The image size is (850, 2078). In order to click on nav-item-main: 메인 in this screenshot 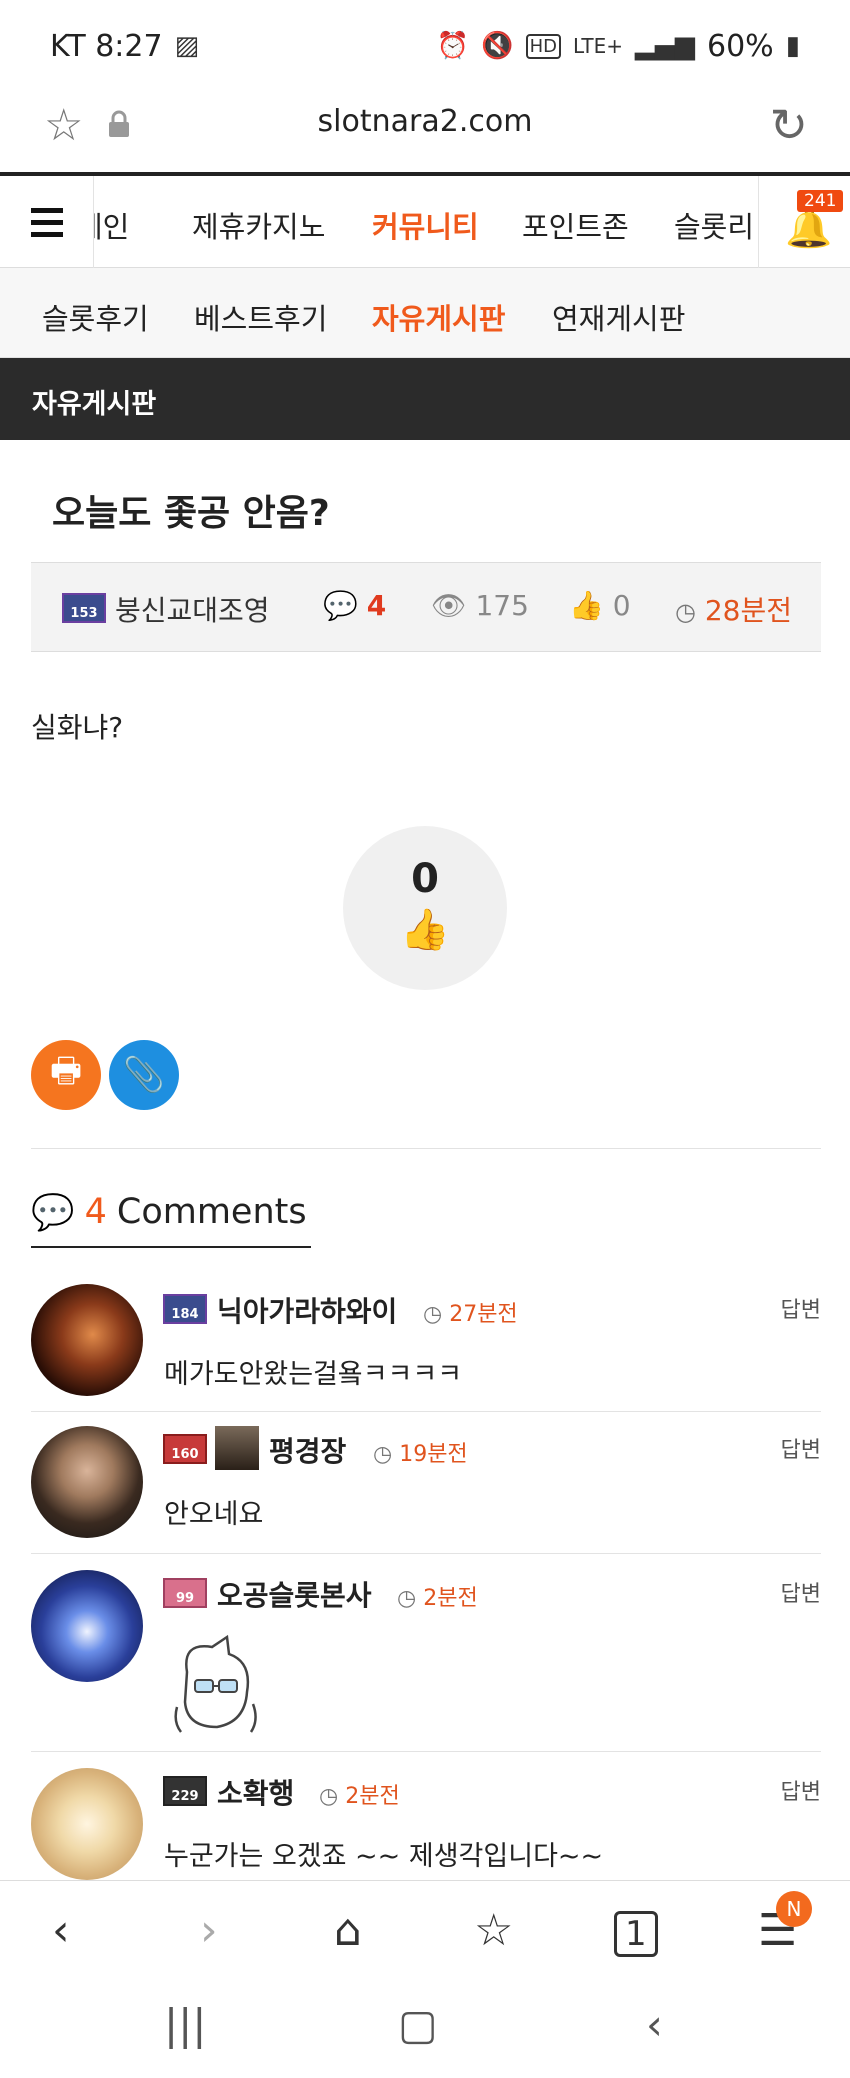, I will do `click(111, 225)`.